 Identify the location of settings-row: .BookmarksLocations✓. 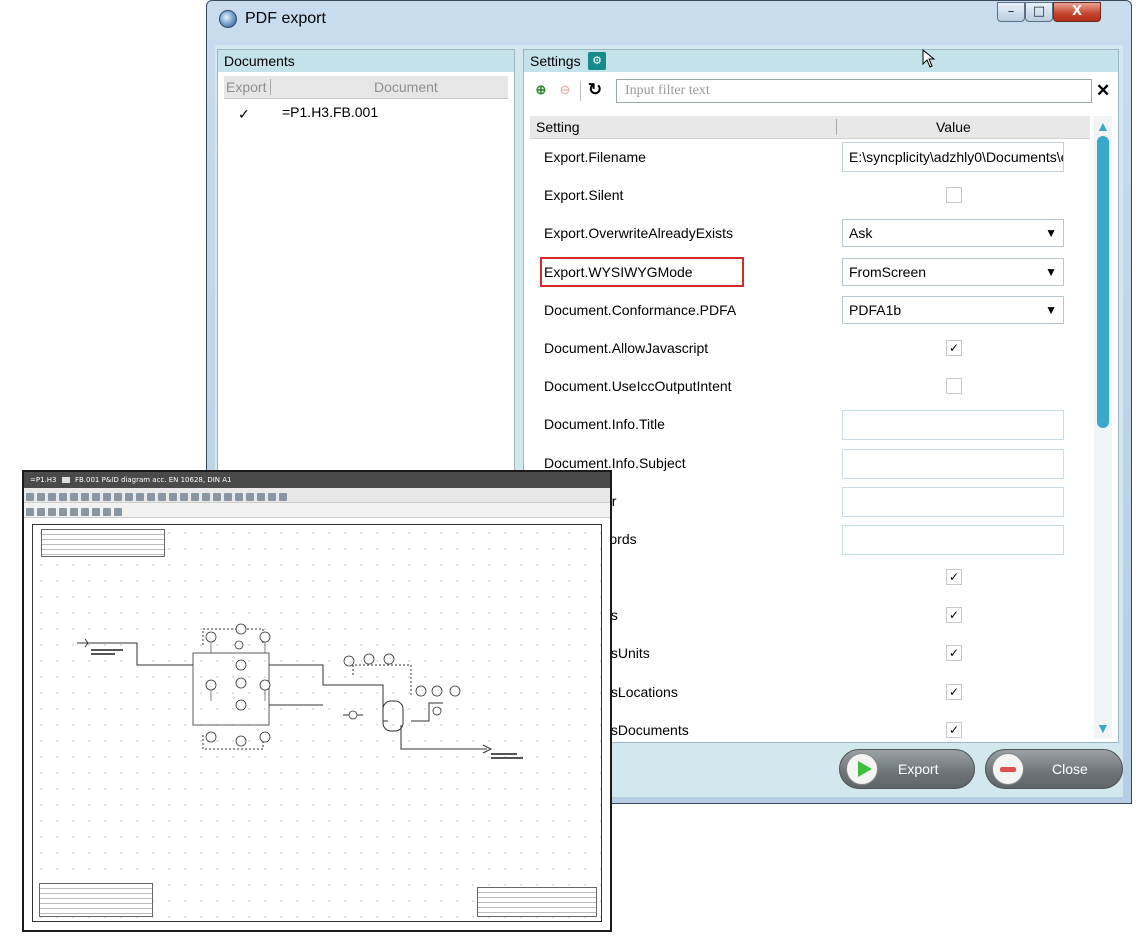
(810, 693).